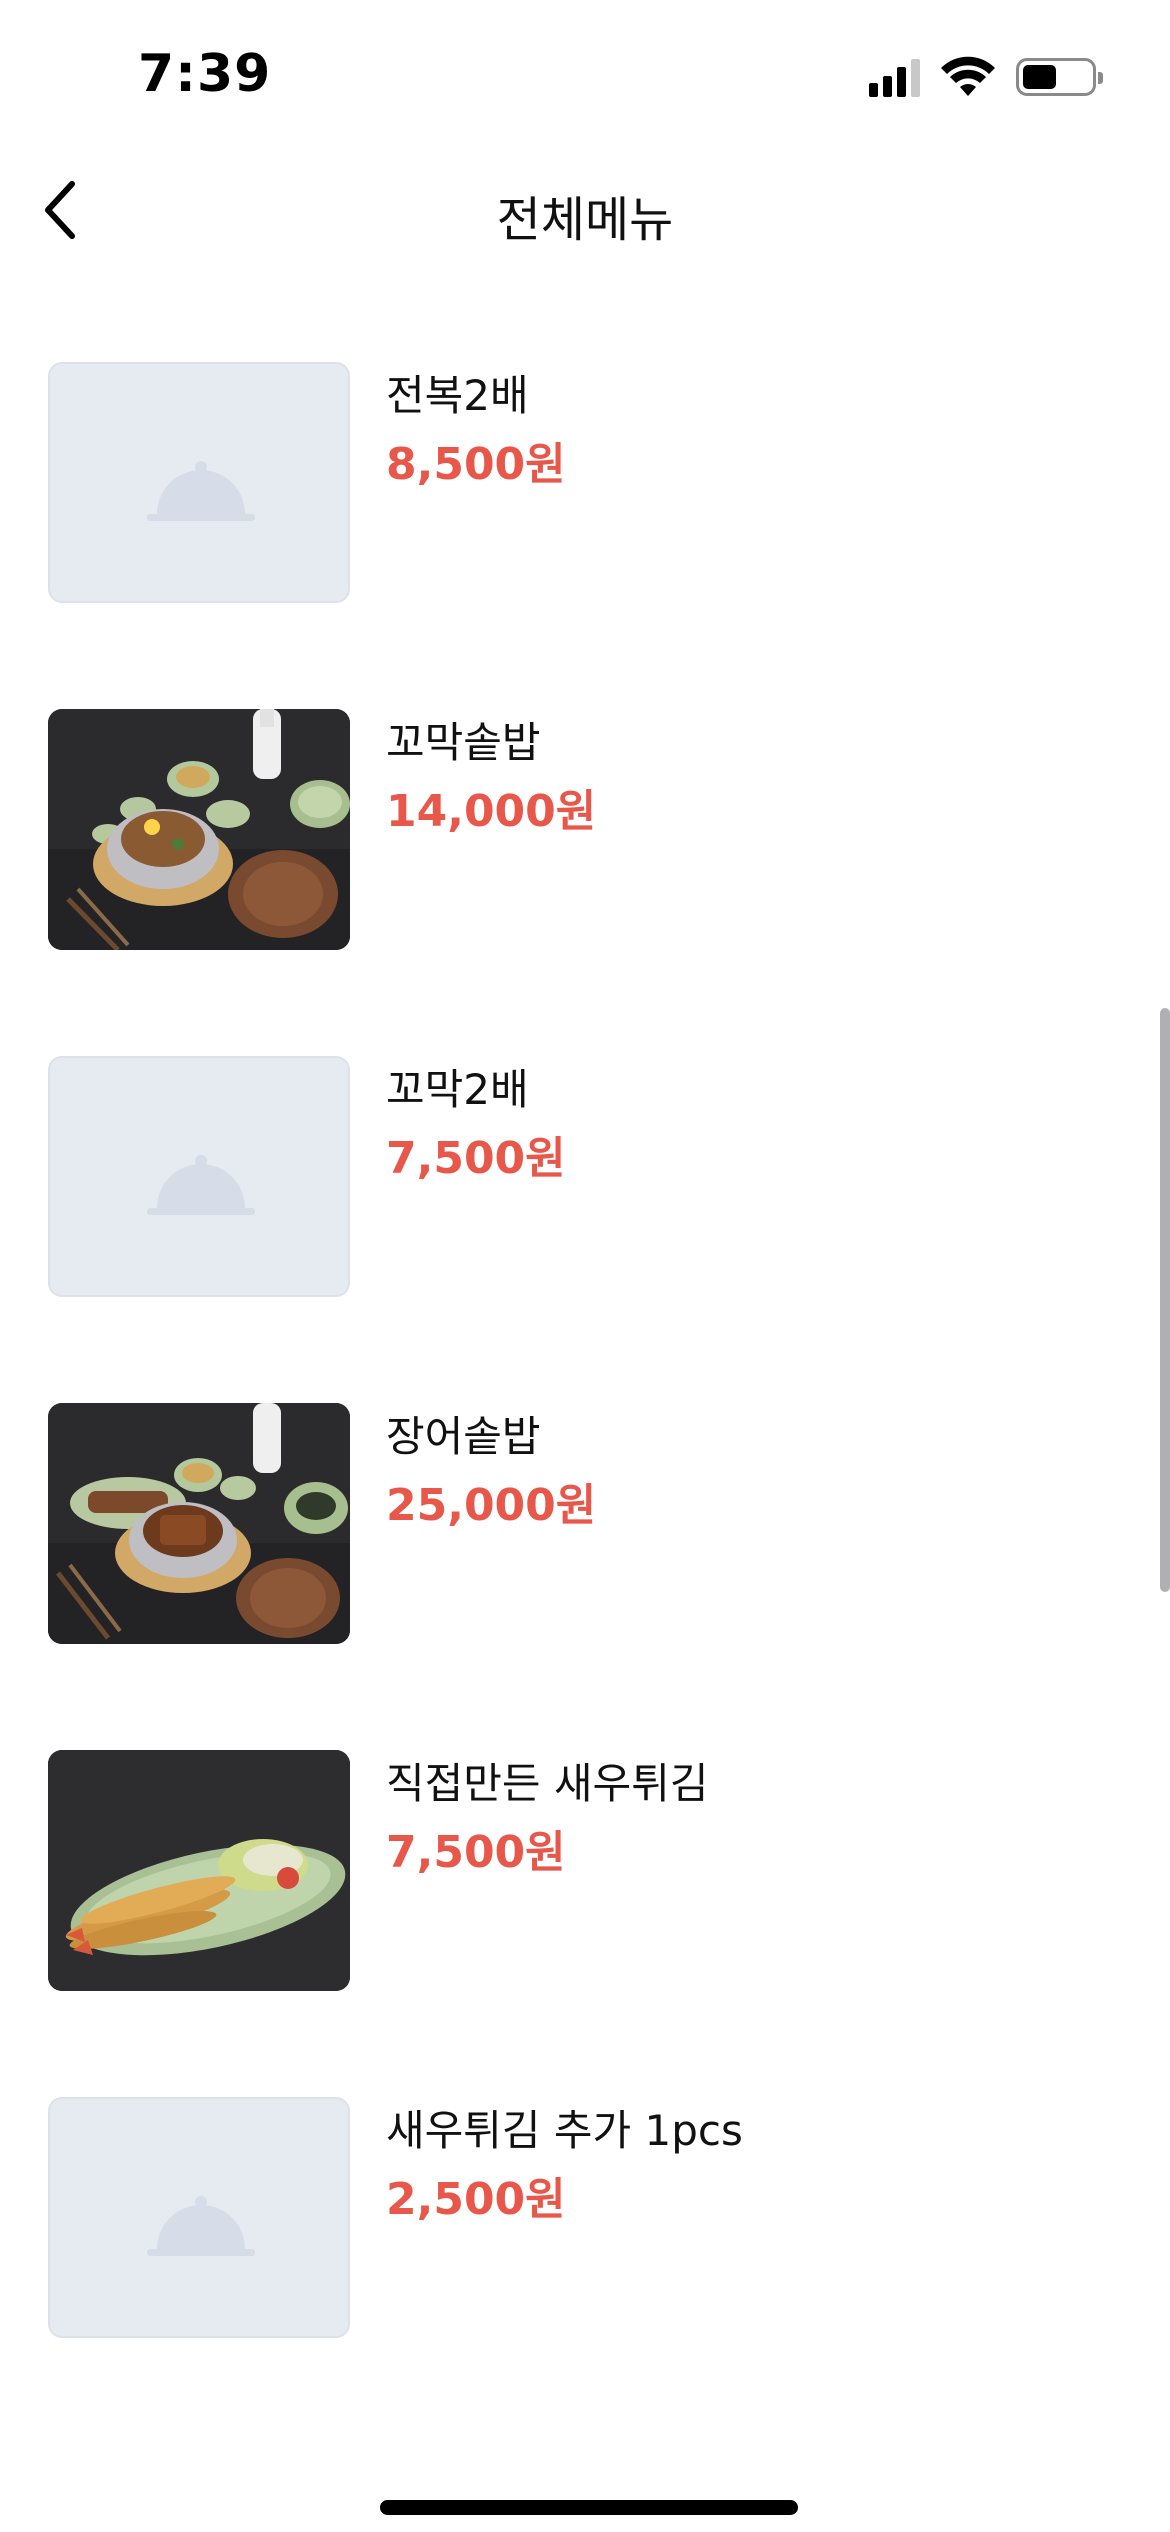  I want to click on menu-item-name: 꼬막2배, so click(457, 1089).